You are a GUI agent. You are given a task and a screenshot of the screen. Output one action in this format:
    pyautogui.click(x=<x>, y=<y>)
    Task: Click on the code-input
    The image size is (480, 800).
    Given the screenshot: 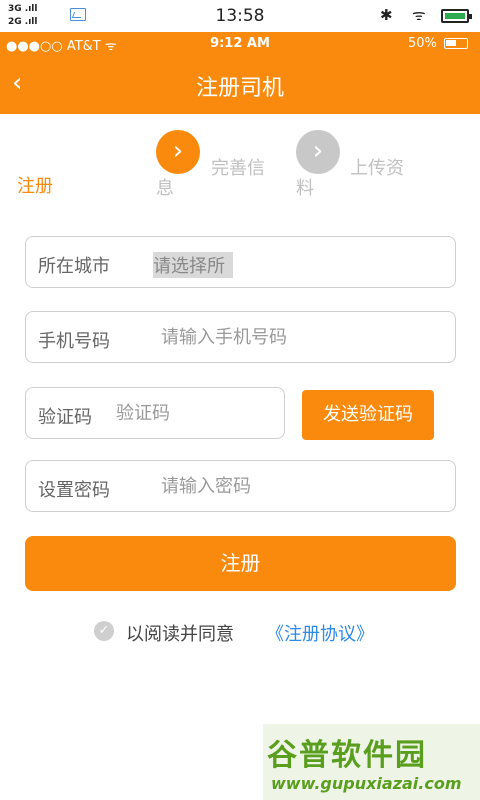 What is the action you would take?
    pyautogui.click(x=191, y=413)
    